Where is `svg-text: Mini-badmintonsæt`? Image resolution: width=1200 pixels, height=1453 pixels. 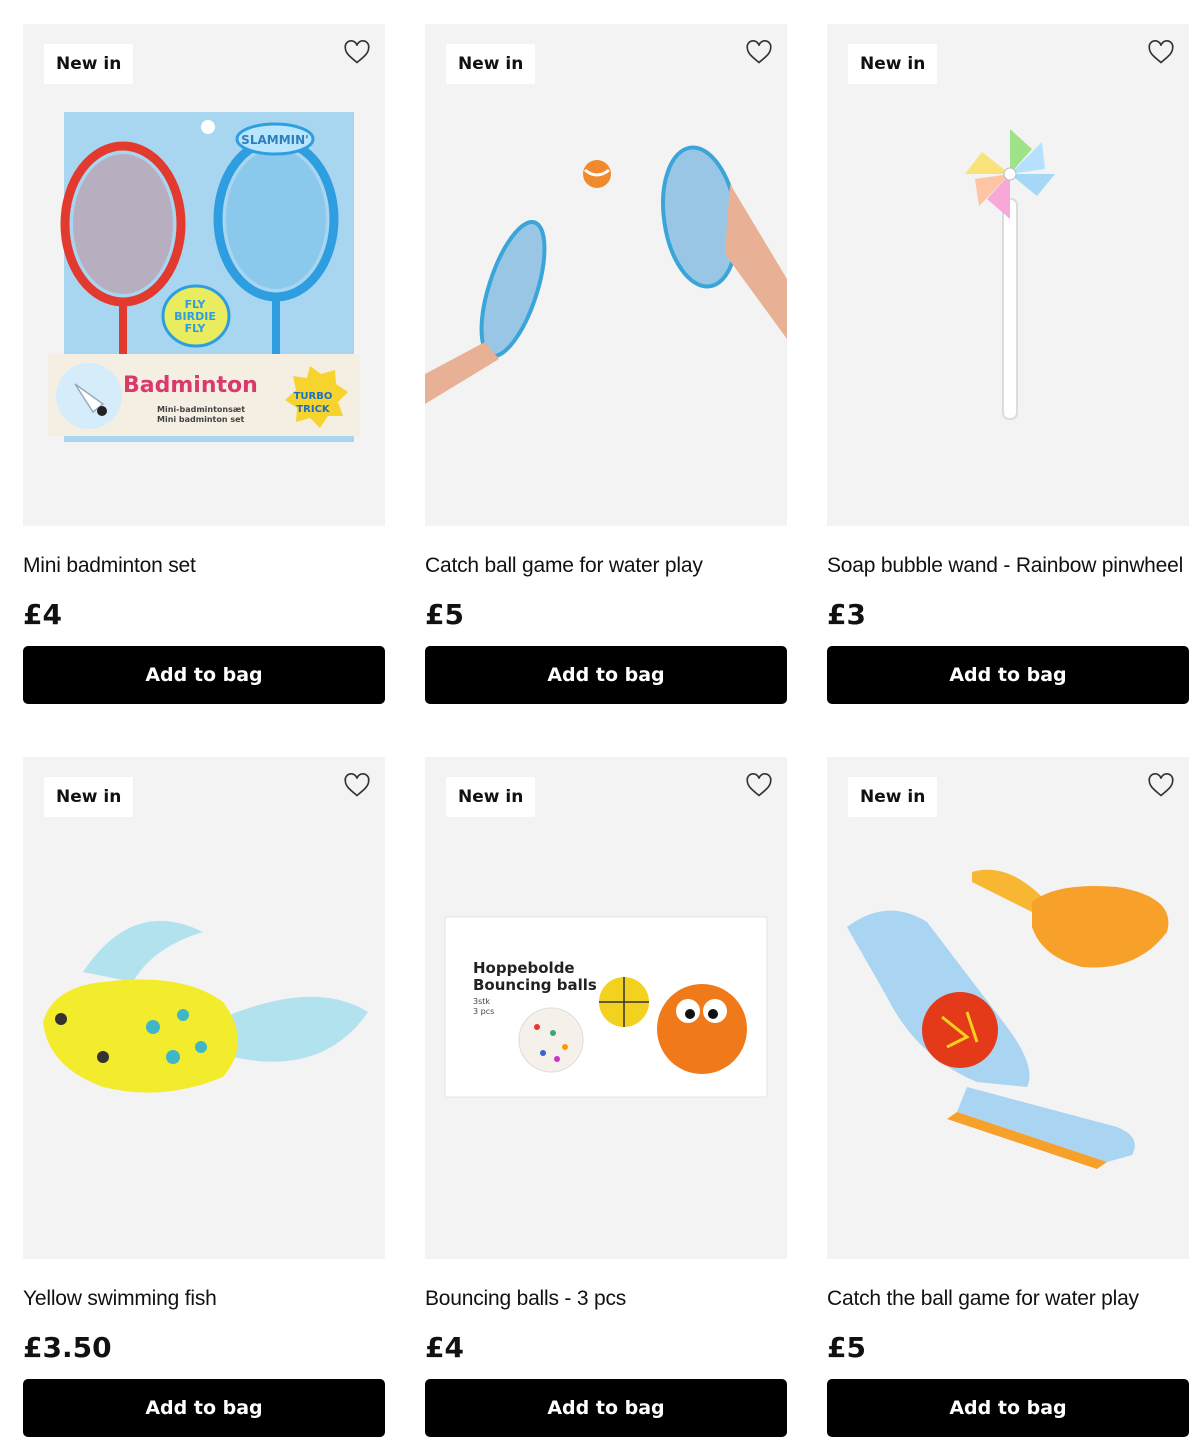
svg-text: Mini-badmintonsæt is located at coordinates (201, 409).